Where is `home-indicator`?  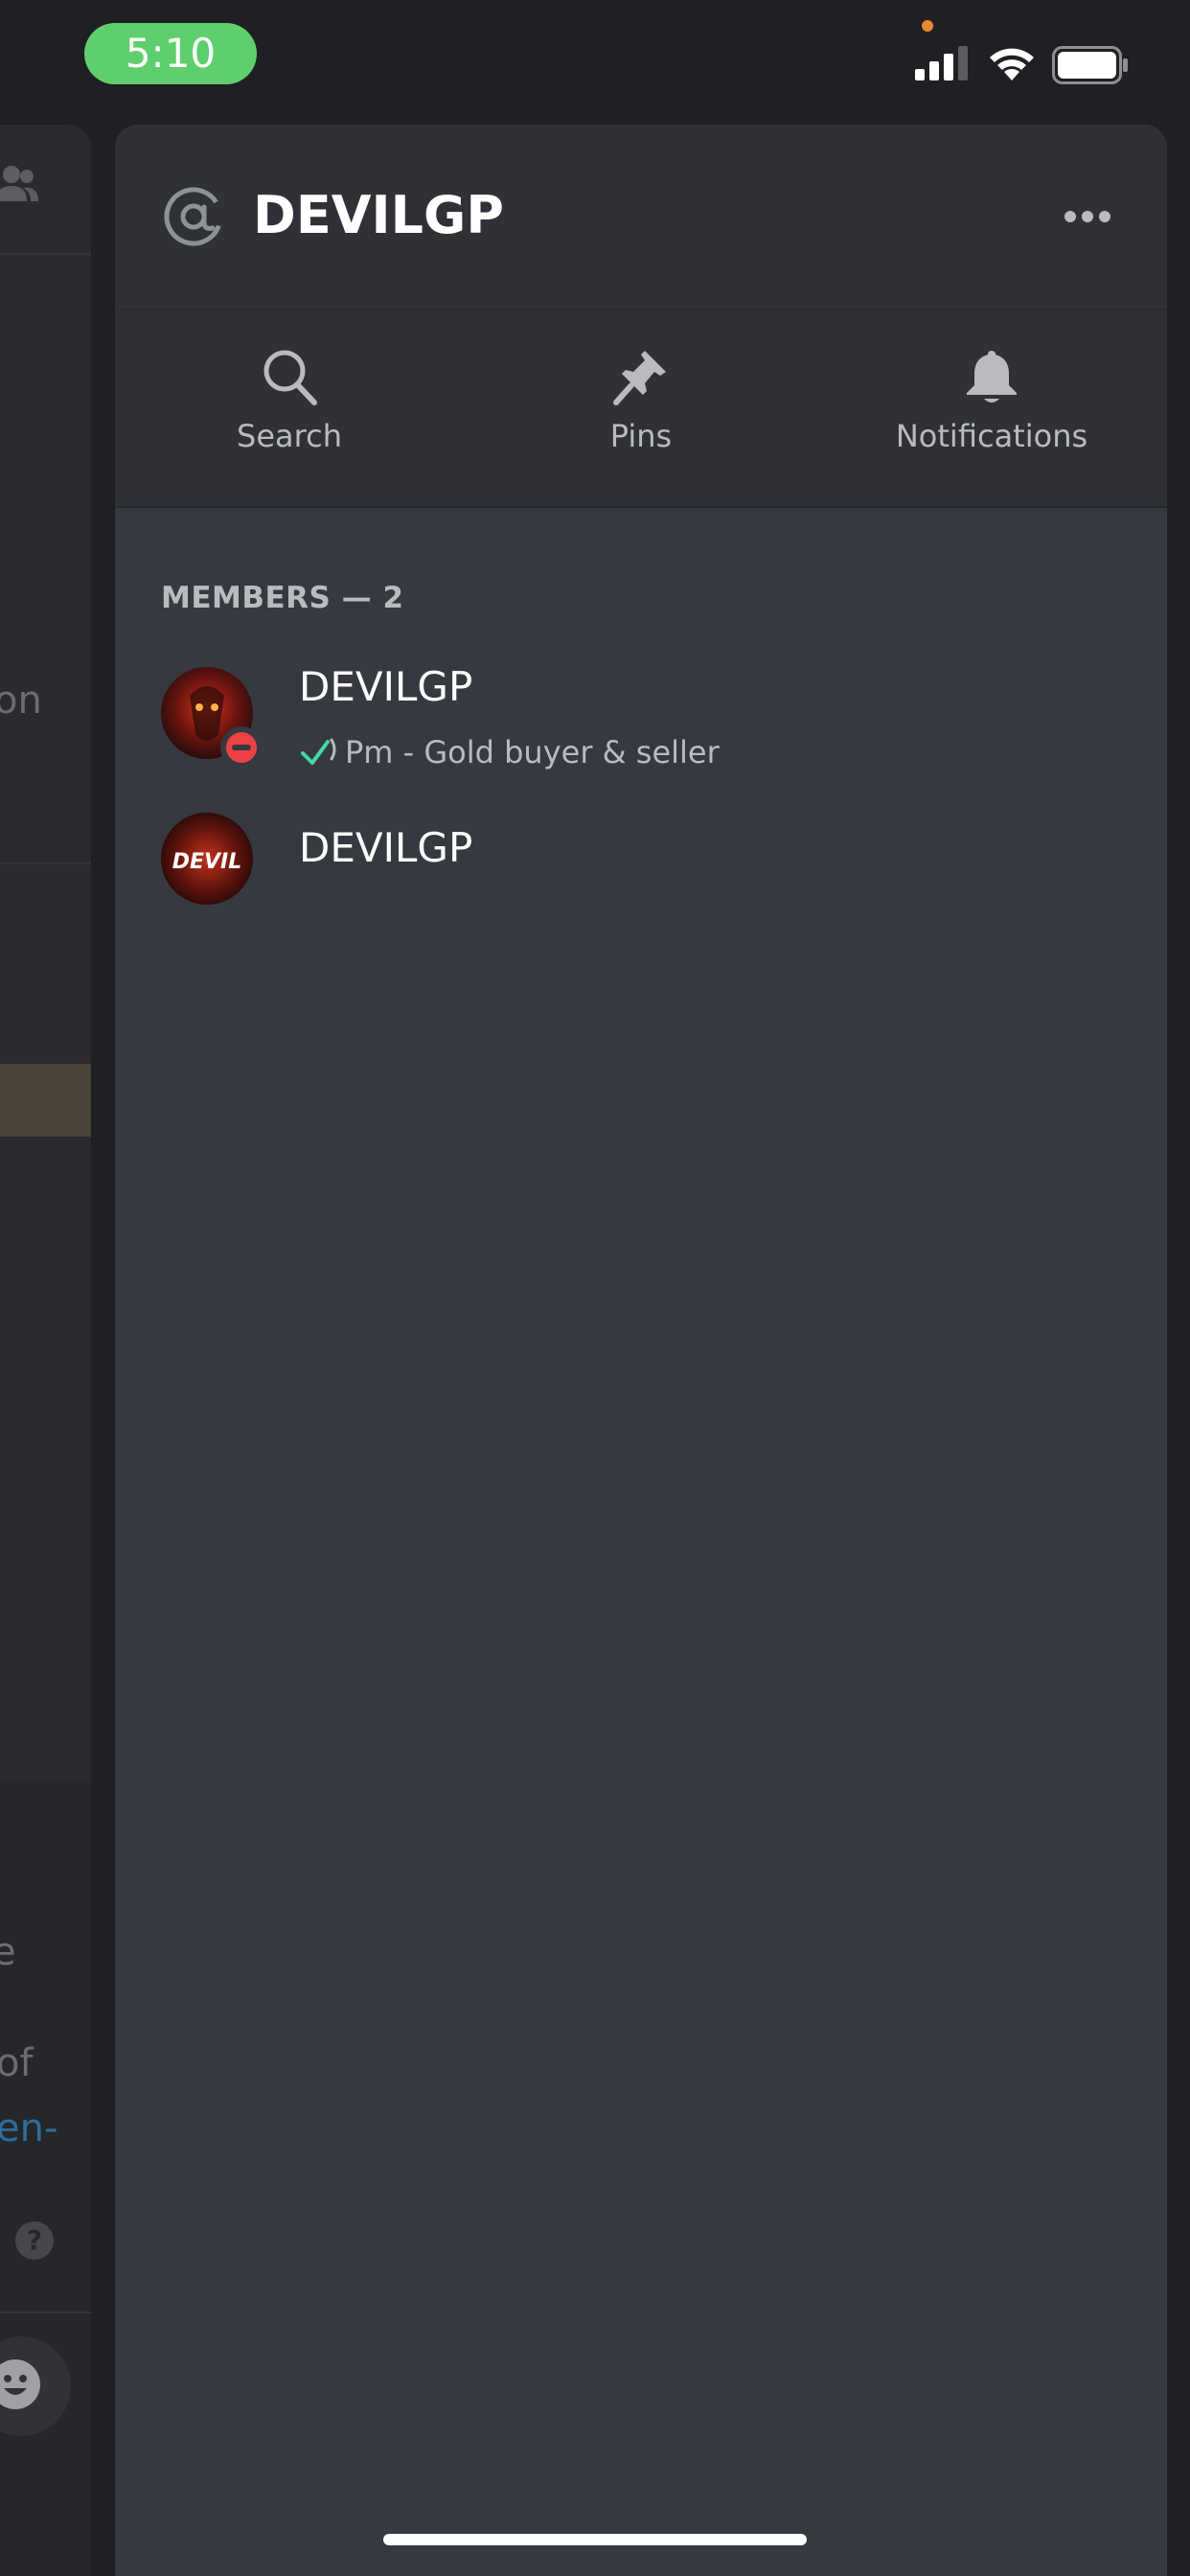
home-indicator is located at coordinates (595, 2539).